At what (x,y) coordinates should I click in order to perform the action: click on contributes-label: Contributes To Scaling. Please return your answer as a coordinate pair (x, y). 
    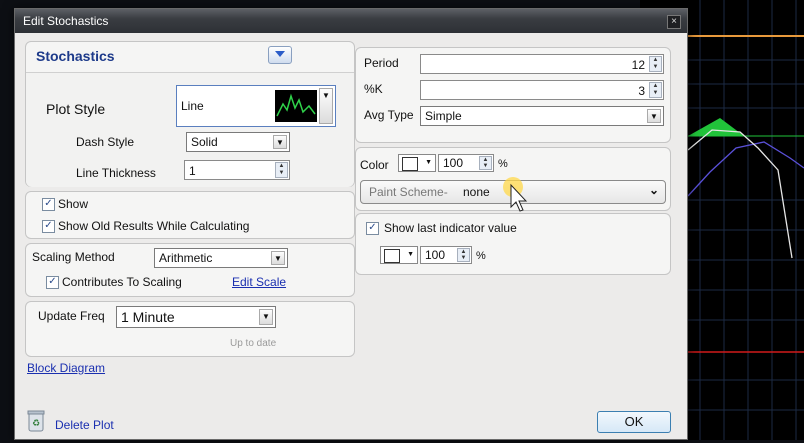
    Looking at the image, I should click on (122, 282).